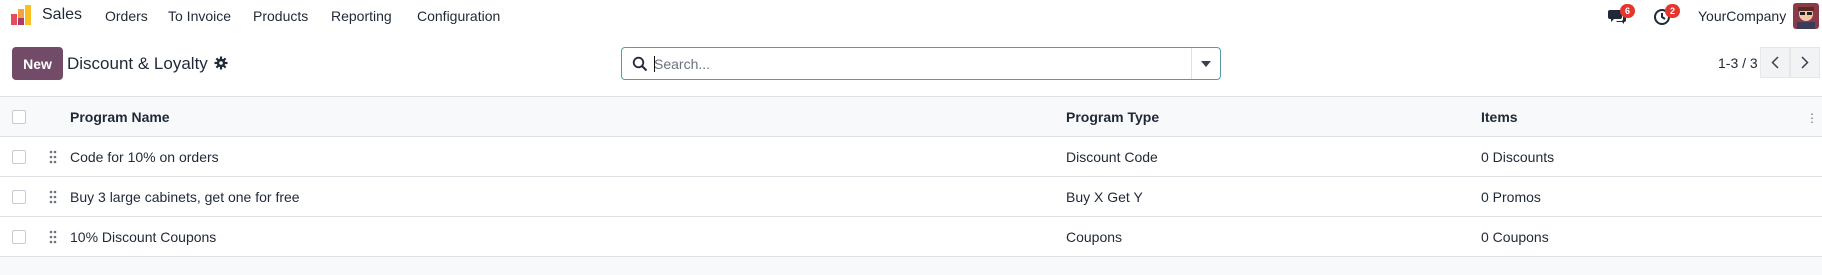  I want to click on cell-items: 0 Discounts, so click(1518, 157).